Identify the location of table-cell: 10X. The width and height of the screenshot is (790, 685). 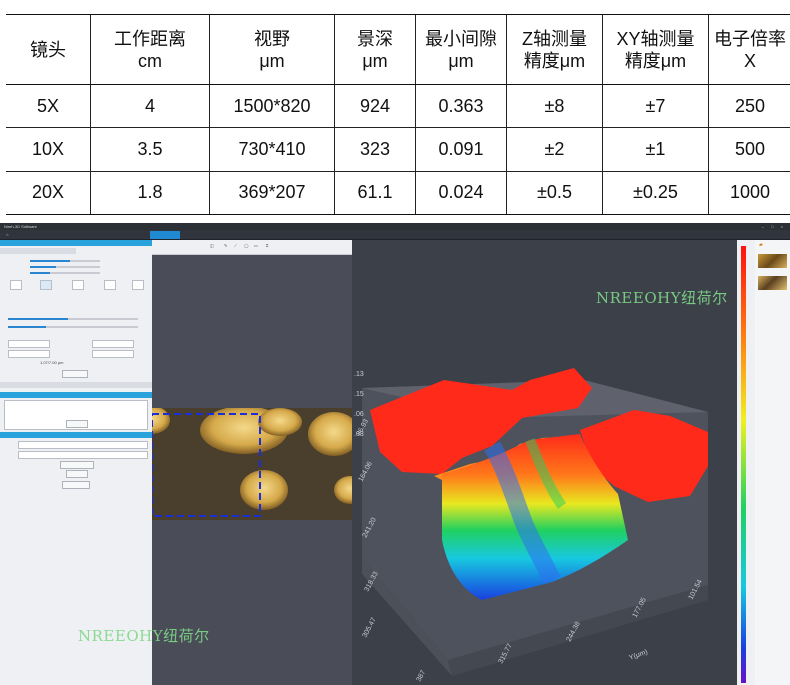
(48, 149).